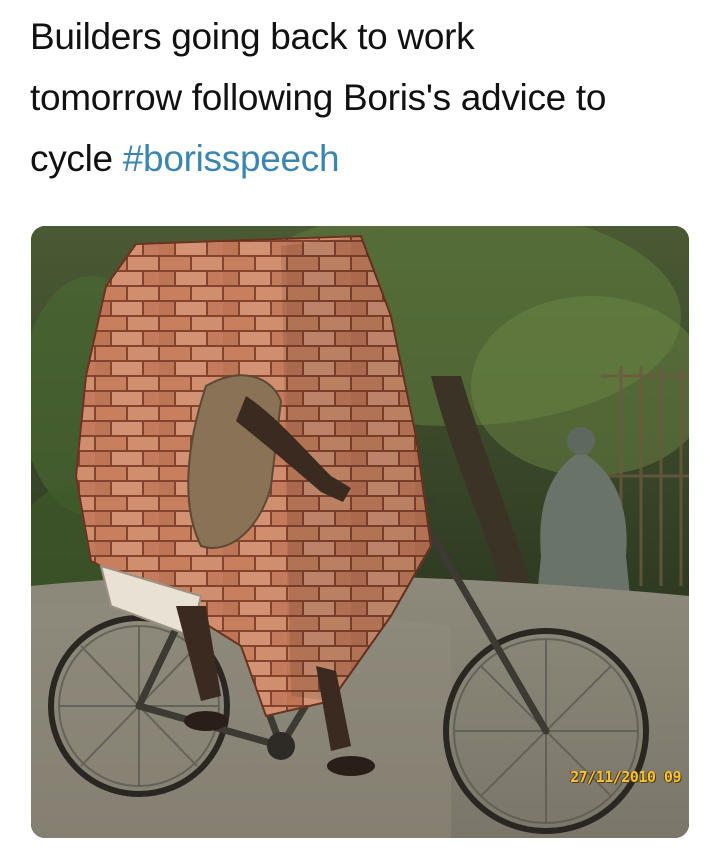  Describe the element at coordinates (318, 97) in the screenshot. I see `caption-line-2: tomorrow following Boris's advice to` at that location.